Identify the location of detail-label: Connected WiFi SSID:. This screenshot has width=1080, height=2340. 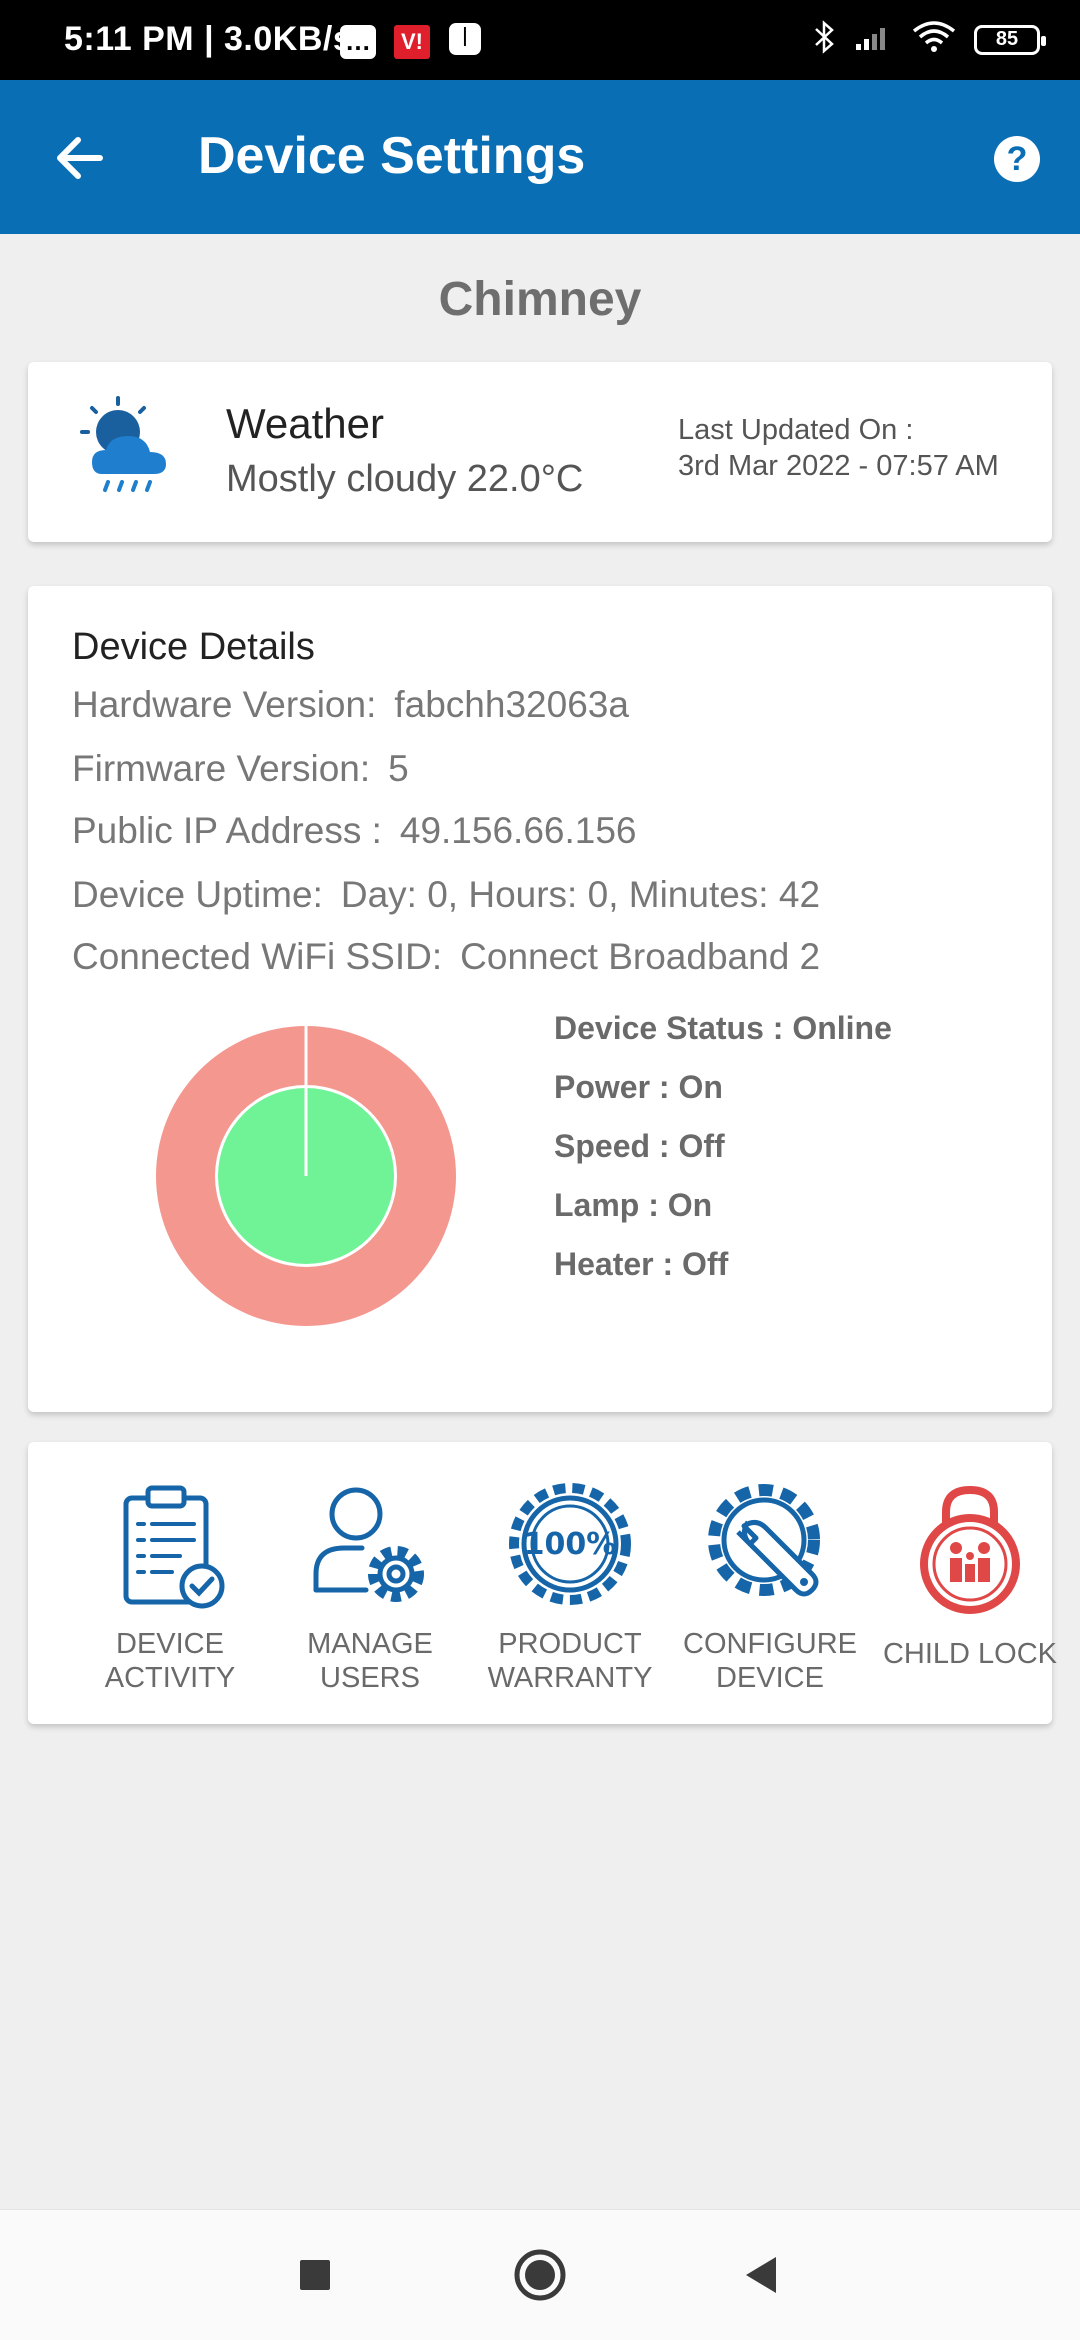
(257, 956).